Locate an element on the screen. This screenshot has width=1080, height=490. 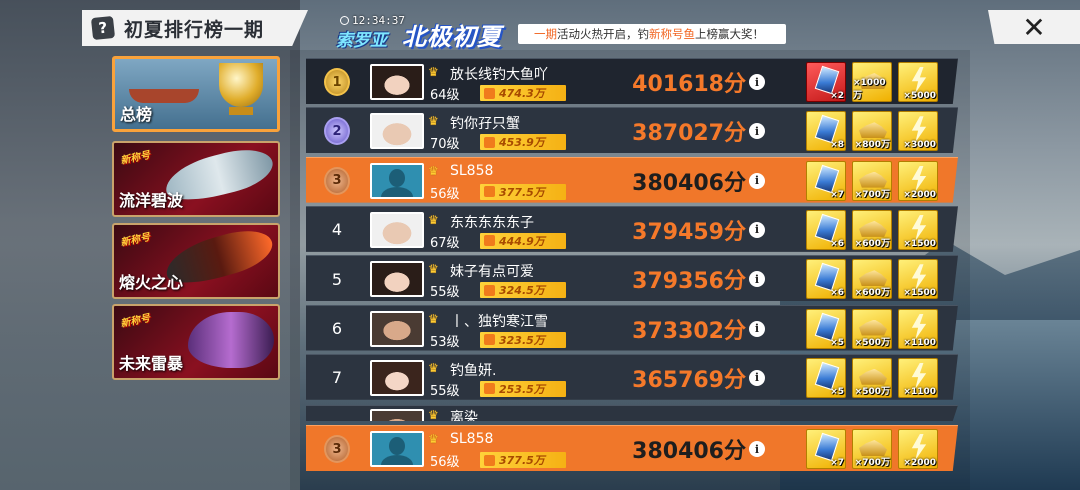
reward-item: ×1000万 is located at coordinates (872, 82).